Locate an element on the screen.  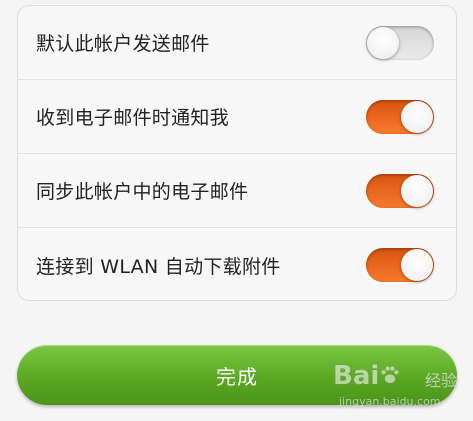
wlan-download-toggle is located at coordinates (400, 265).